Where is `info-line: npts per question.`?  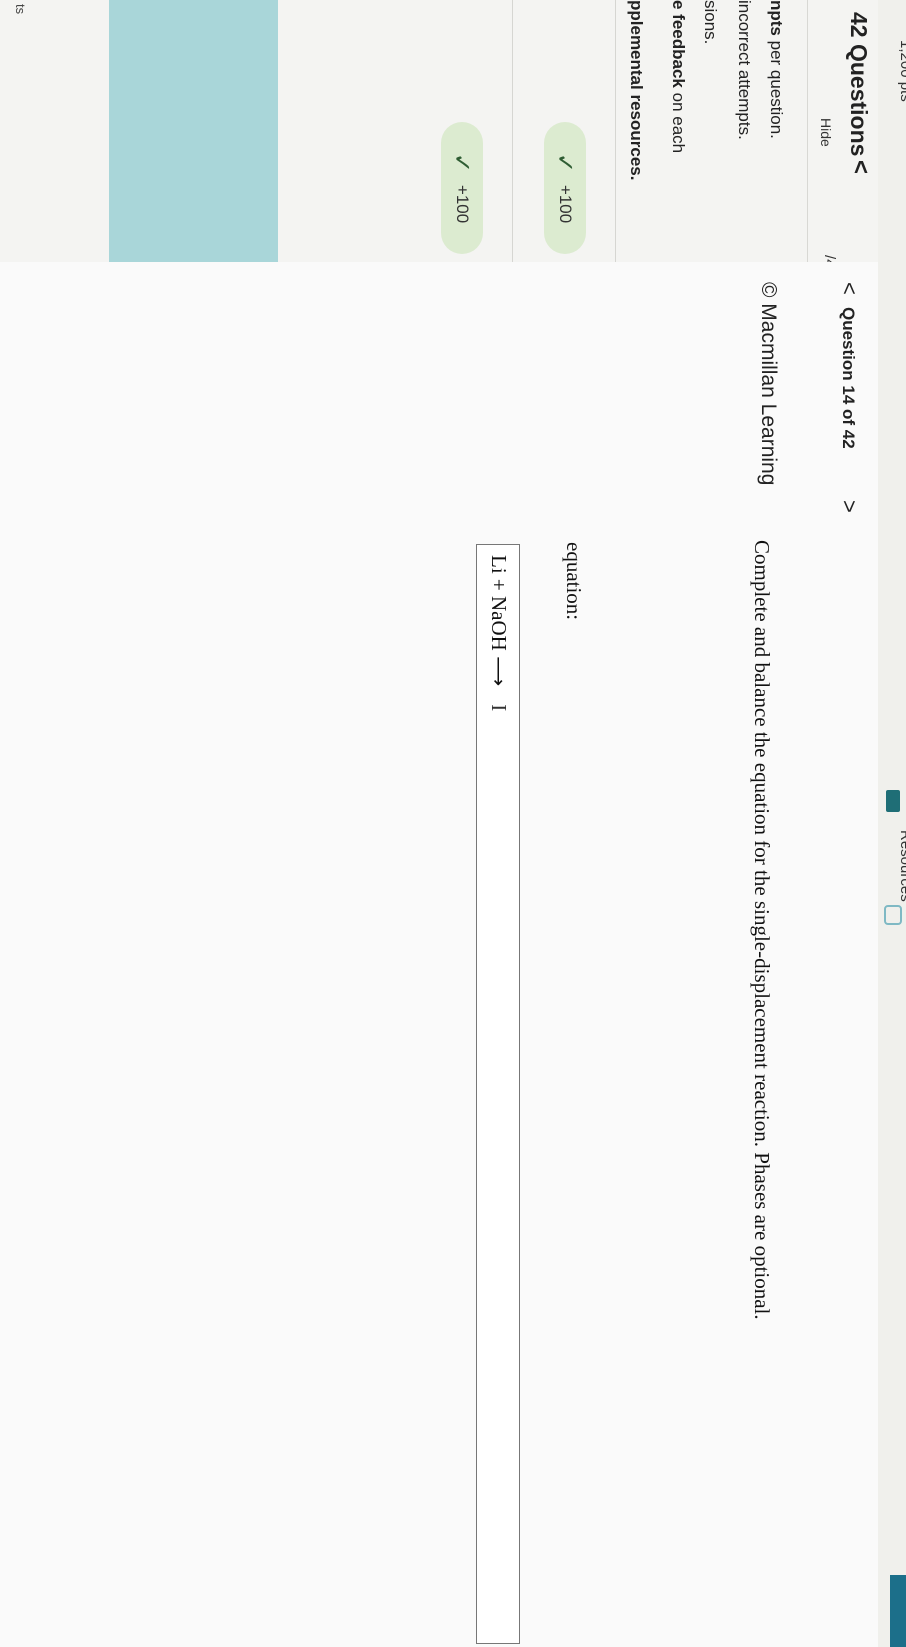
info-line: npts per question. is located at coordinates (776, 69).